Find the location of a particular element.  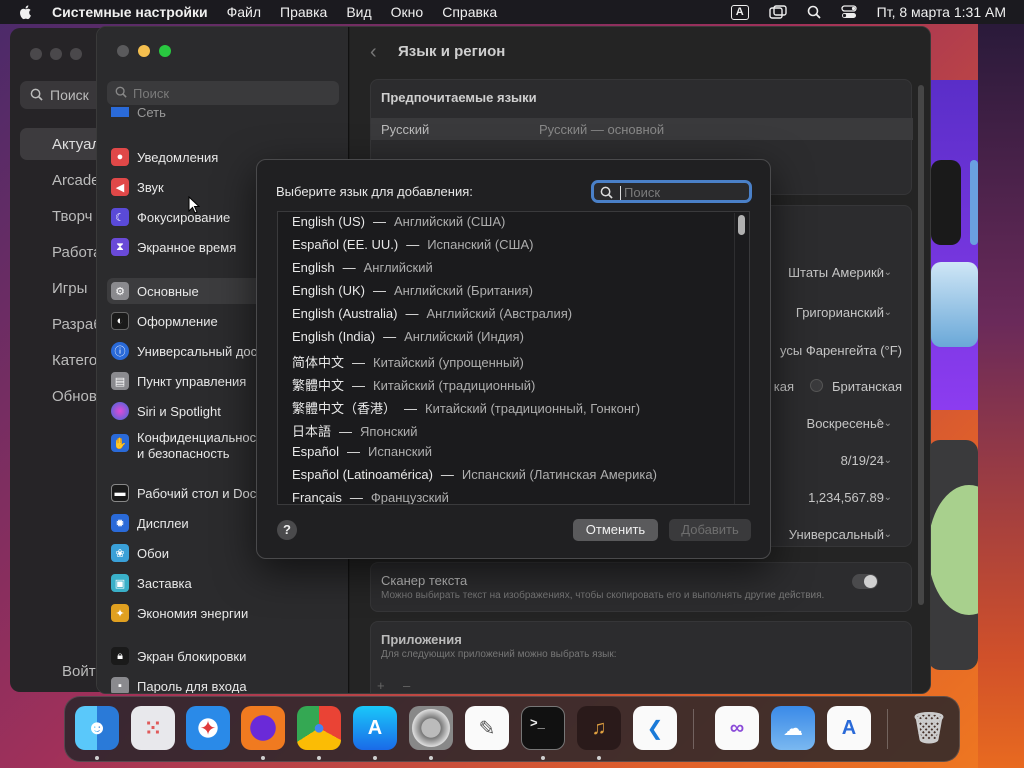

language-option: 繁體中文 — Китайский (традиционный) is located at coordinates (413, 384).